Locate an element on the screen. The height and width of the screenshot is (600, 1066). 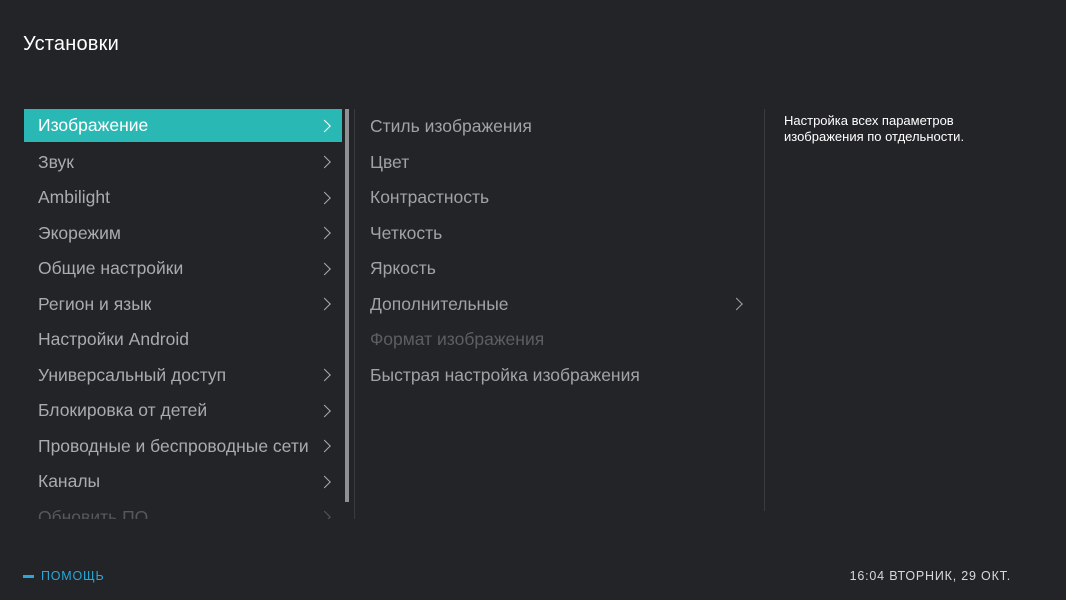
submenu-item-label: Стиль изображения is located at coordinates (451, 126).